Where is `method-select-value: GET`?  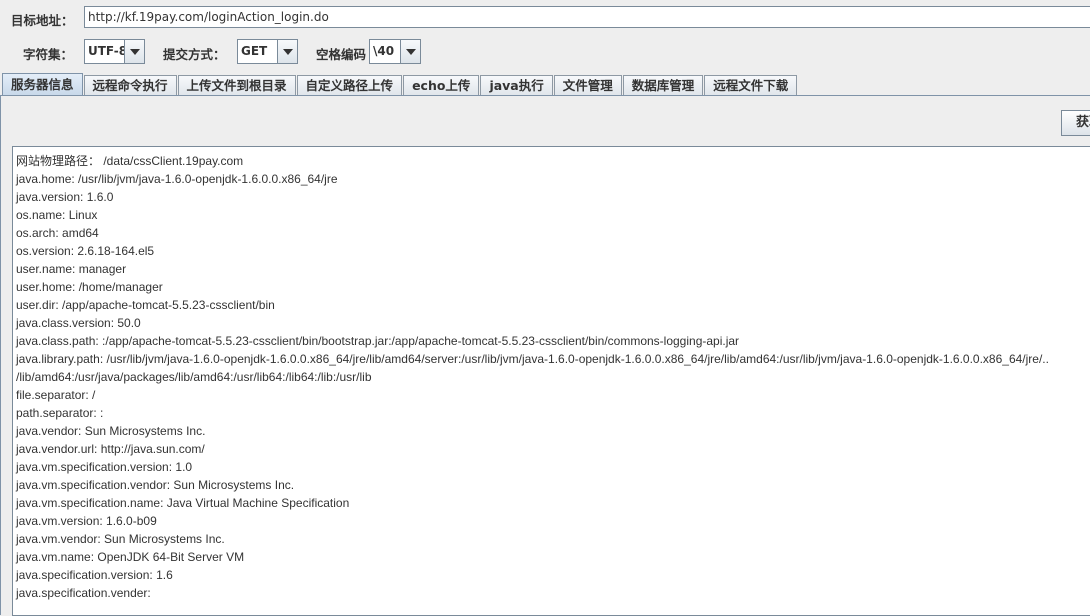 method-select-value: GET is located at coordinates (254, 51).